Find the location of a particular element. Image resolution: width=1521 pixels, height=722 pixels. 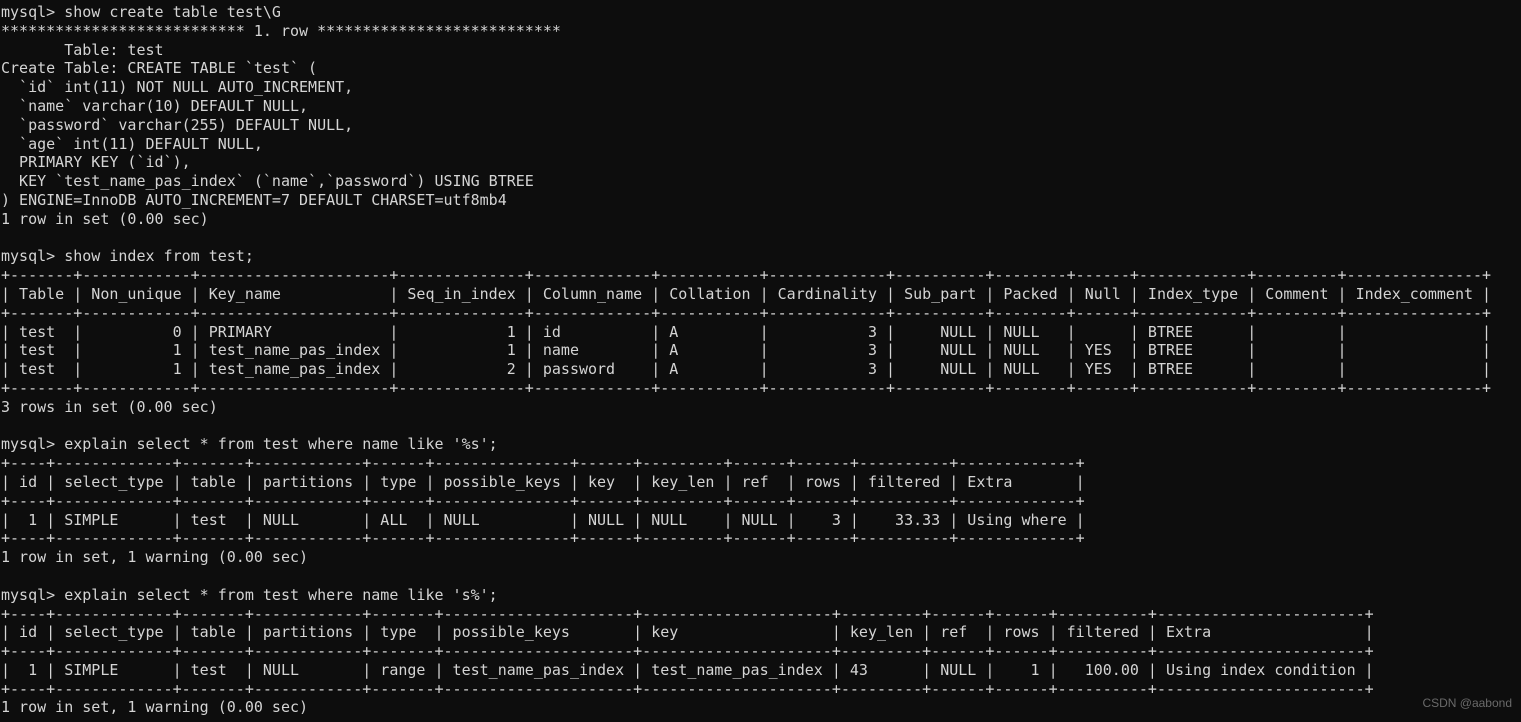

terminal-line: mysql> show create table test\G is located at coordinates (141, 12).